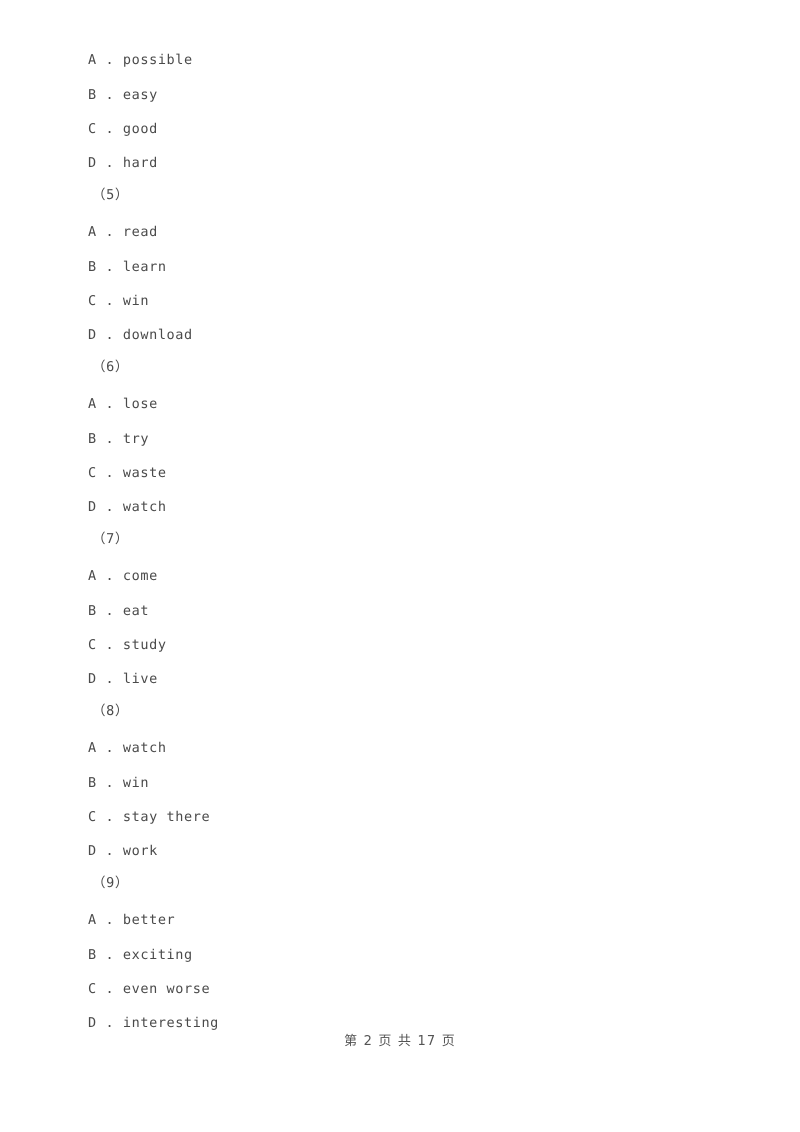 The height and width of the screenshot is (1132, 800). What do you see at coordinates (127, 473) in the screenshot?
I see `answer-option: C . waste` at bounding box center [127, 473].